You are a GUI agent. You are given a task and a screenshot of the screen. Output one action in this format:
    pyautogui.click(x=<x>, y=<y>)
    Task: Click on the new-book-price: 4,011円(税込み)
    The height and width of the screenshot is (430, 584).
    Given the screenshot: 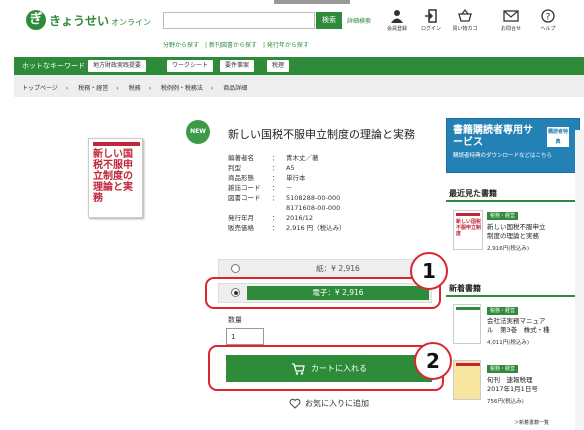 What is the action you would take?
    pyautogui.click(x=508, y=343)
    